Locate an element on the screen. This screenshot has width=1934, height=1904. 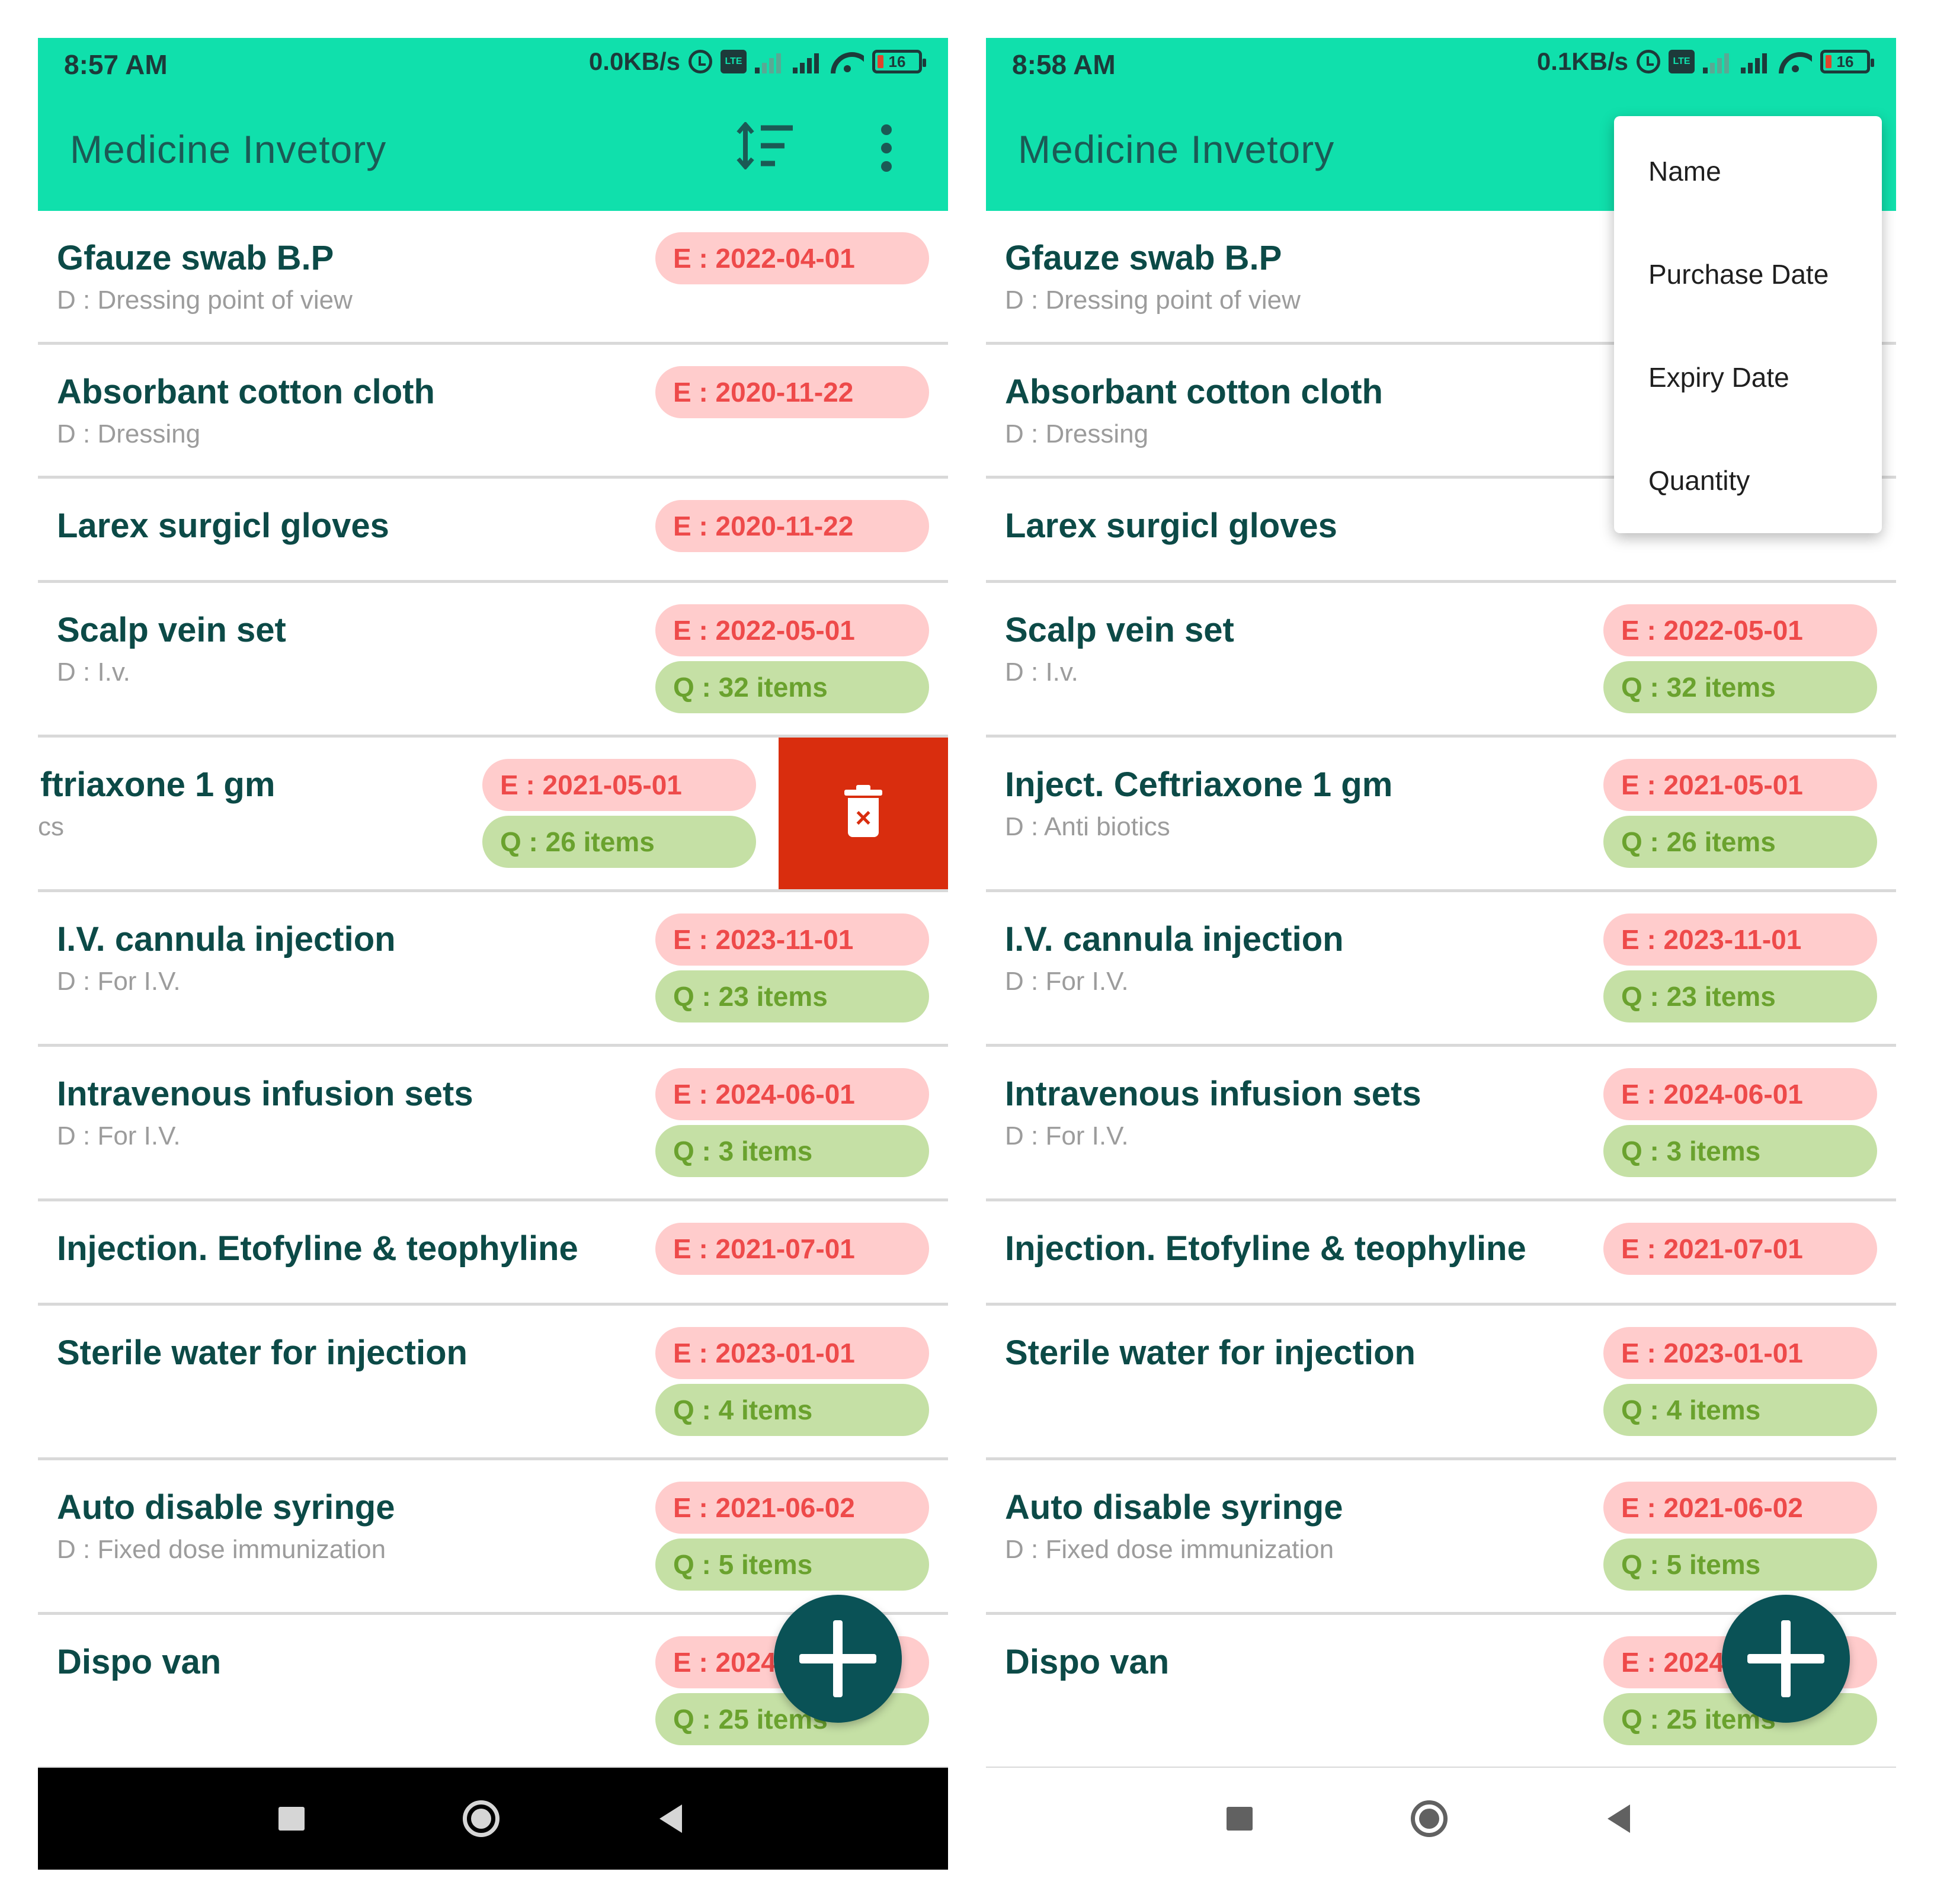
sort-by-name: Name is located at coordinates (1748, 171).